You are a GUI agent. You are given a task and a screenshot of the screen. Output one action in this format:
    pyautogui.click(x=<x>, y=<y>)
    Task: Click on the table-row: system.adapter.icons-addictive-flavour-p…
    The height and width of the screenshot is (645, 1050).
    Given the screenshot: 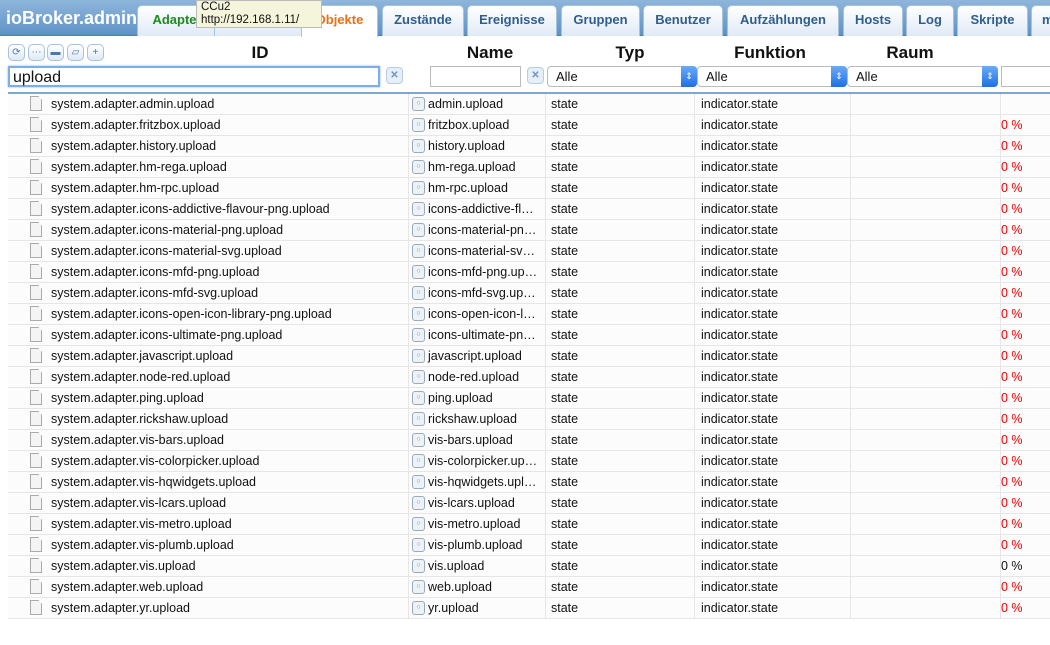 What is the action you would take?
    pyautogui.click(x=529, y=209)
    